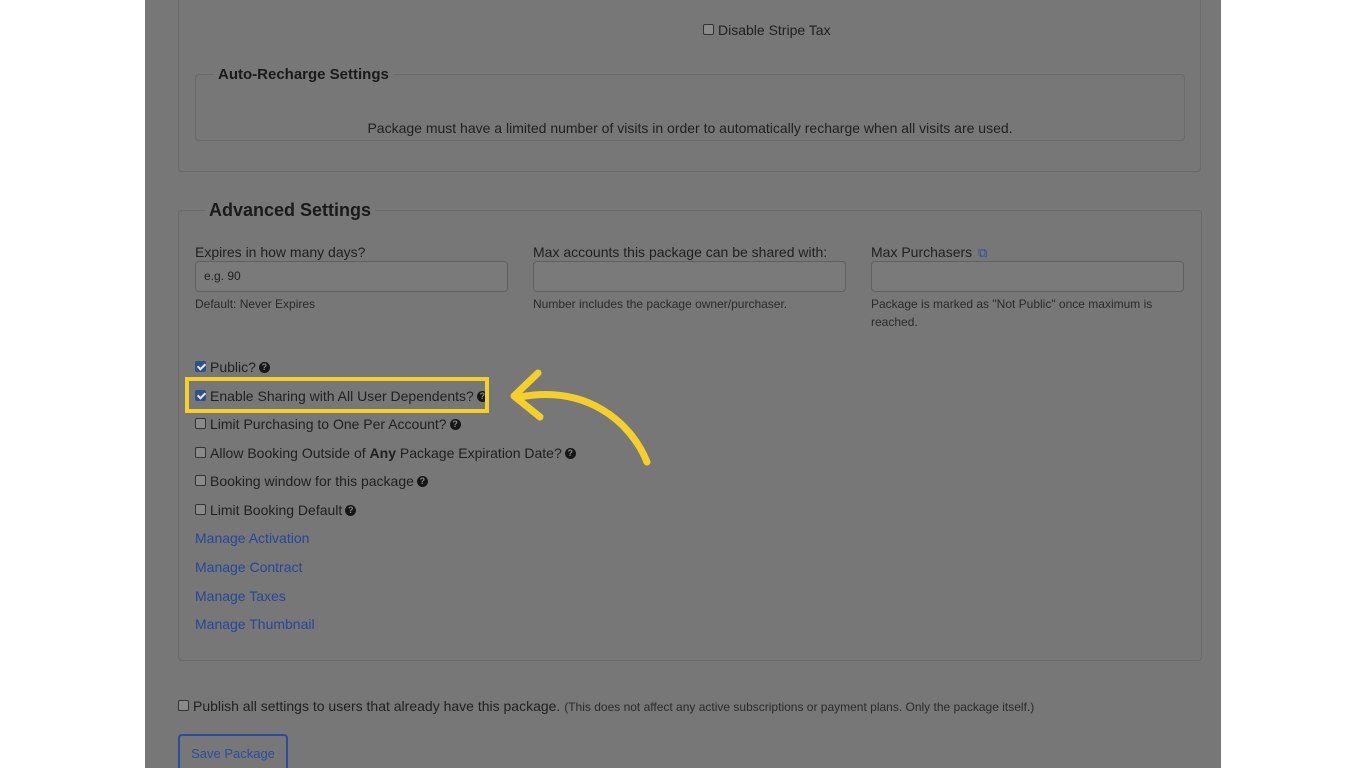  I want to click on public-label: Public?, so click(233, 367).